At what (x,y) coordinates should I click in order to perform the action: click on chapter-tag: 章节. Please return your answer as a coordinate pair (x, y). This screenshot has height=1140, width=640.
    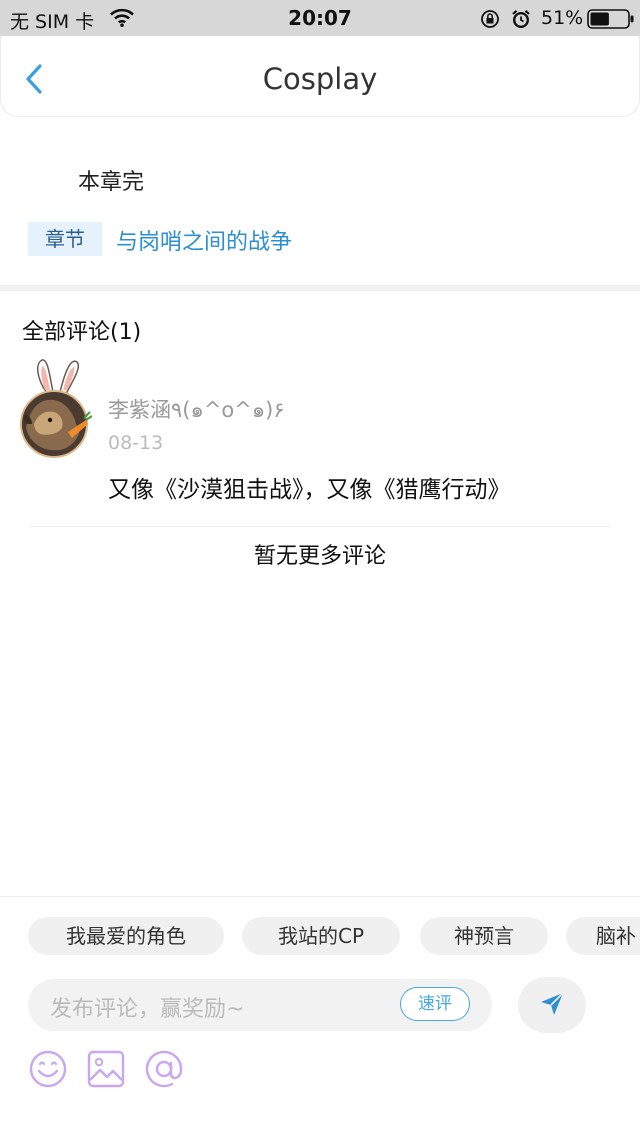
    Looking at the image, I should click on (65, 239).